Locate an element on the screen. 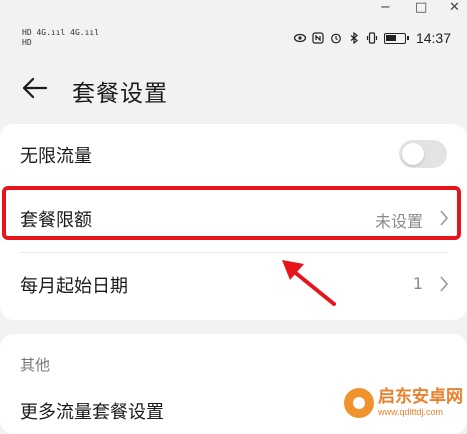  more-plan-settings-item: 更多流量套餐设置 is located at coordinates (92, 411).